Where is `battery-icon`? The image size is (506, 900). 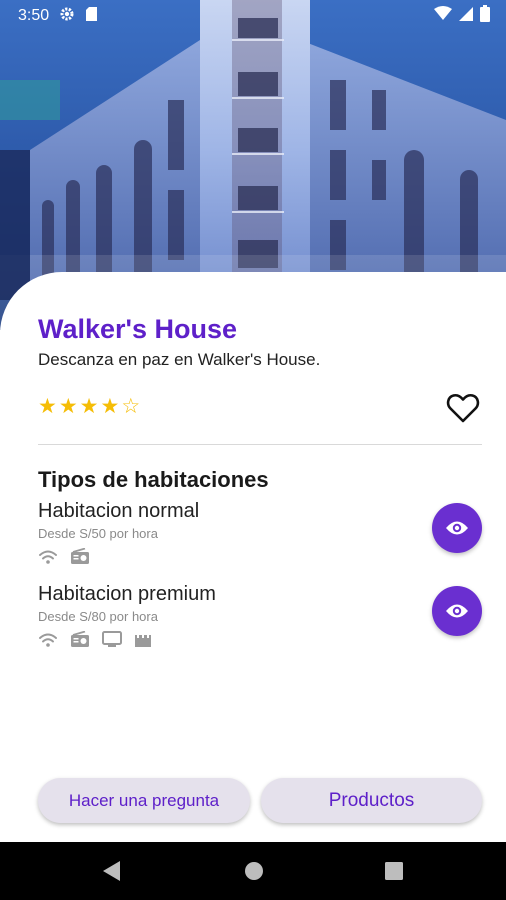 battery-icon is located at coordinates (485, 16).